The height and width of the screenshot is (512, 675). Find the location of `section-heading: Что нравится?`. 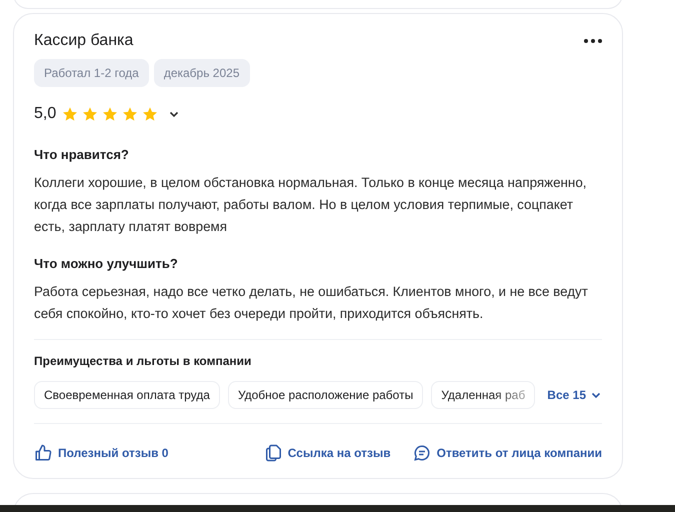

section-heading: Что нравится? is located at coordinates (82, 154).